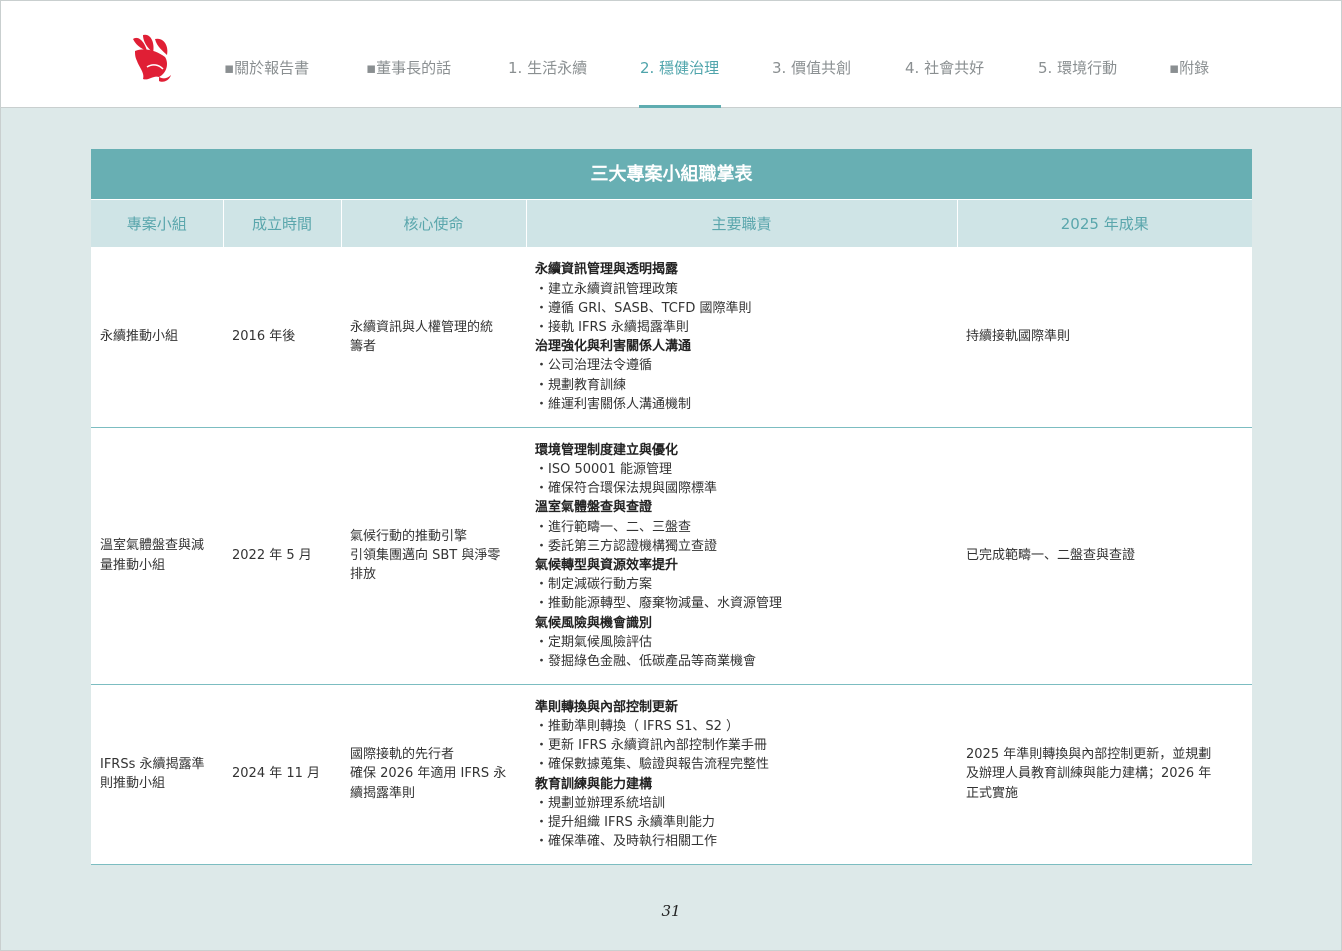 Image resolution: width=1342 pixels, height=951 pixels. What do you see at coordinates (1089, 755) in the screenshot?
I see `cell-result-line: 2025 年準則轉換與內部控制更新，並規劃` at bounding box center [1089, 755].